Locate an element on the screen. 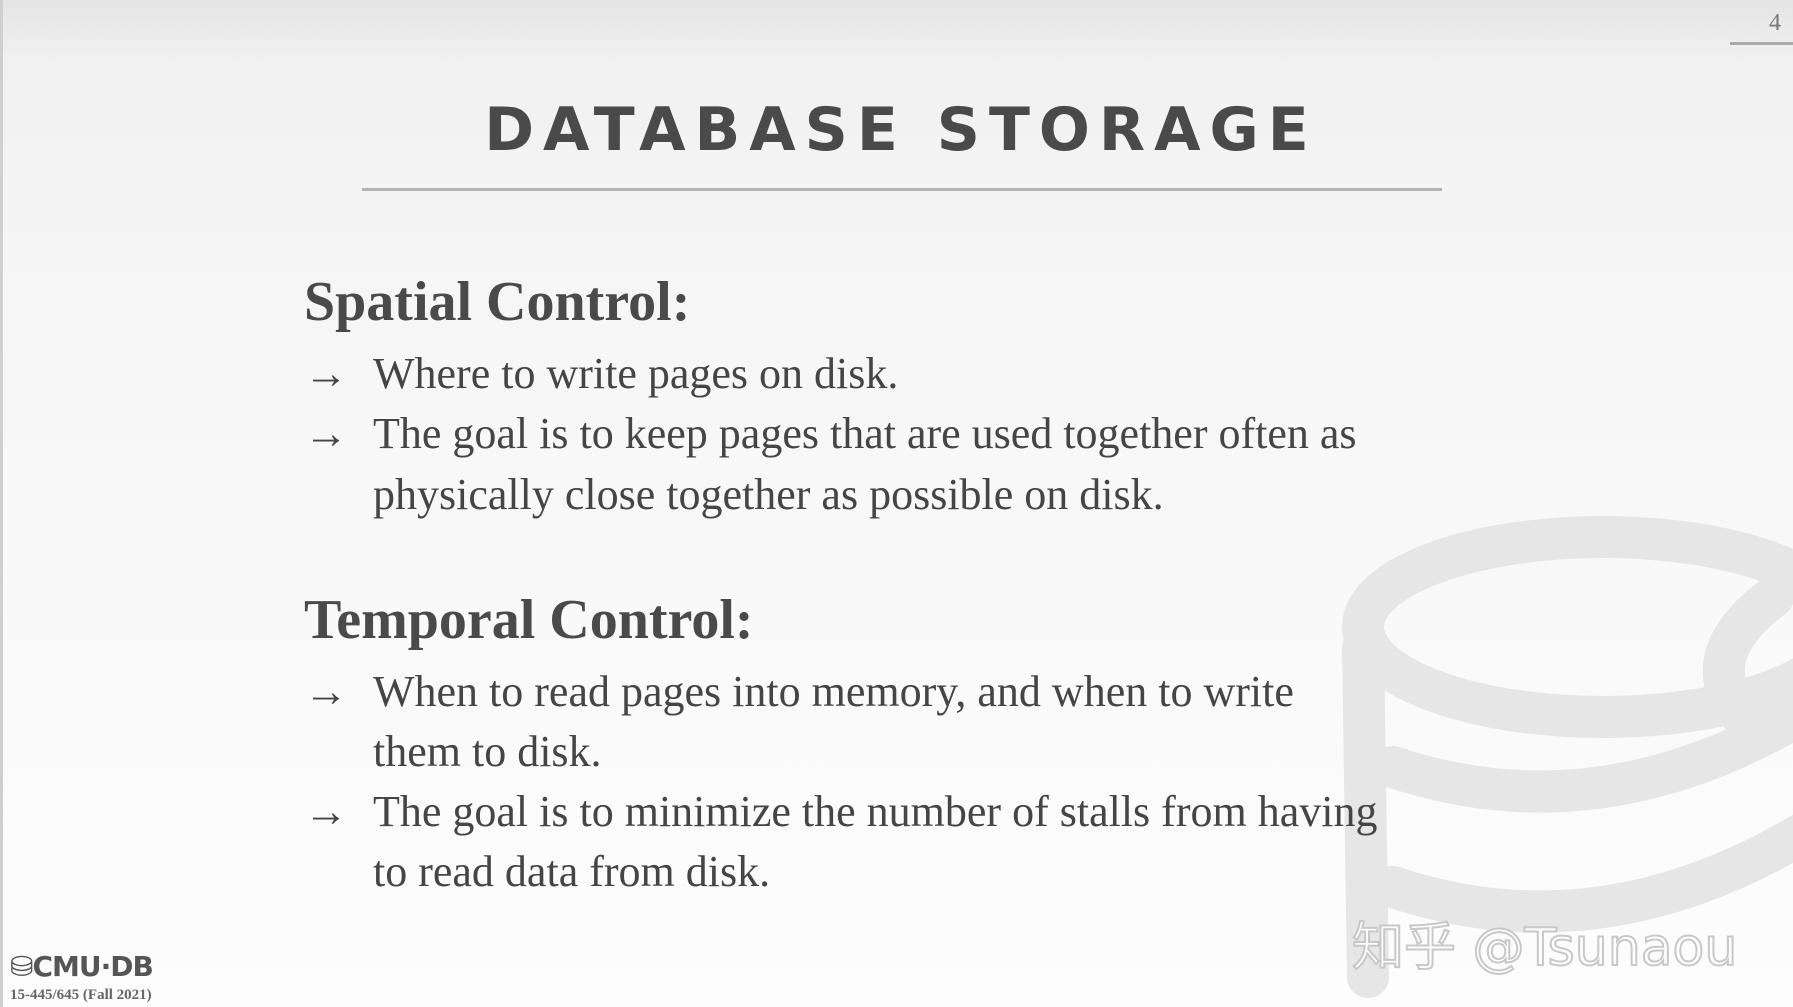  cmu-db-logo: ⛁CMU·DB is located at coordinates (82, 966).